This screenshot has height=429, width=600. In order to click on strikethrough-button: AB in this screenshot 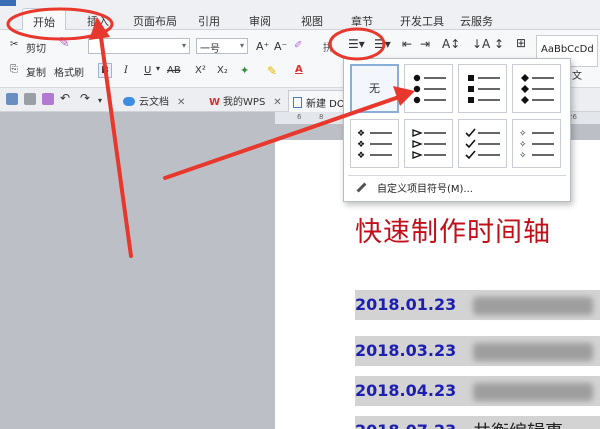, I will do `click(174, 70)`.